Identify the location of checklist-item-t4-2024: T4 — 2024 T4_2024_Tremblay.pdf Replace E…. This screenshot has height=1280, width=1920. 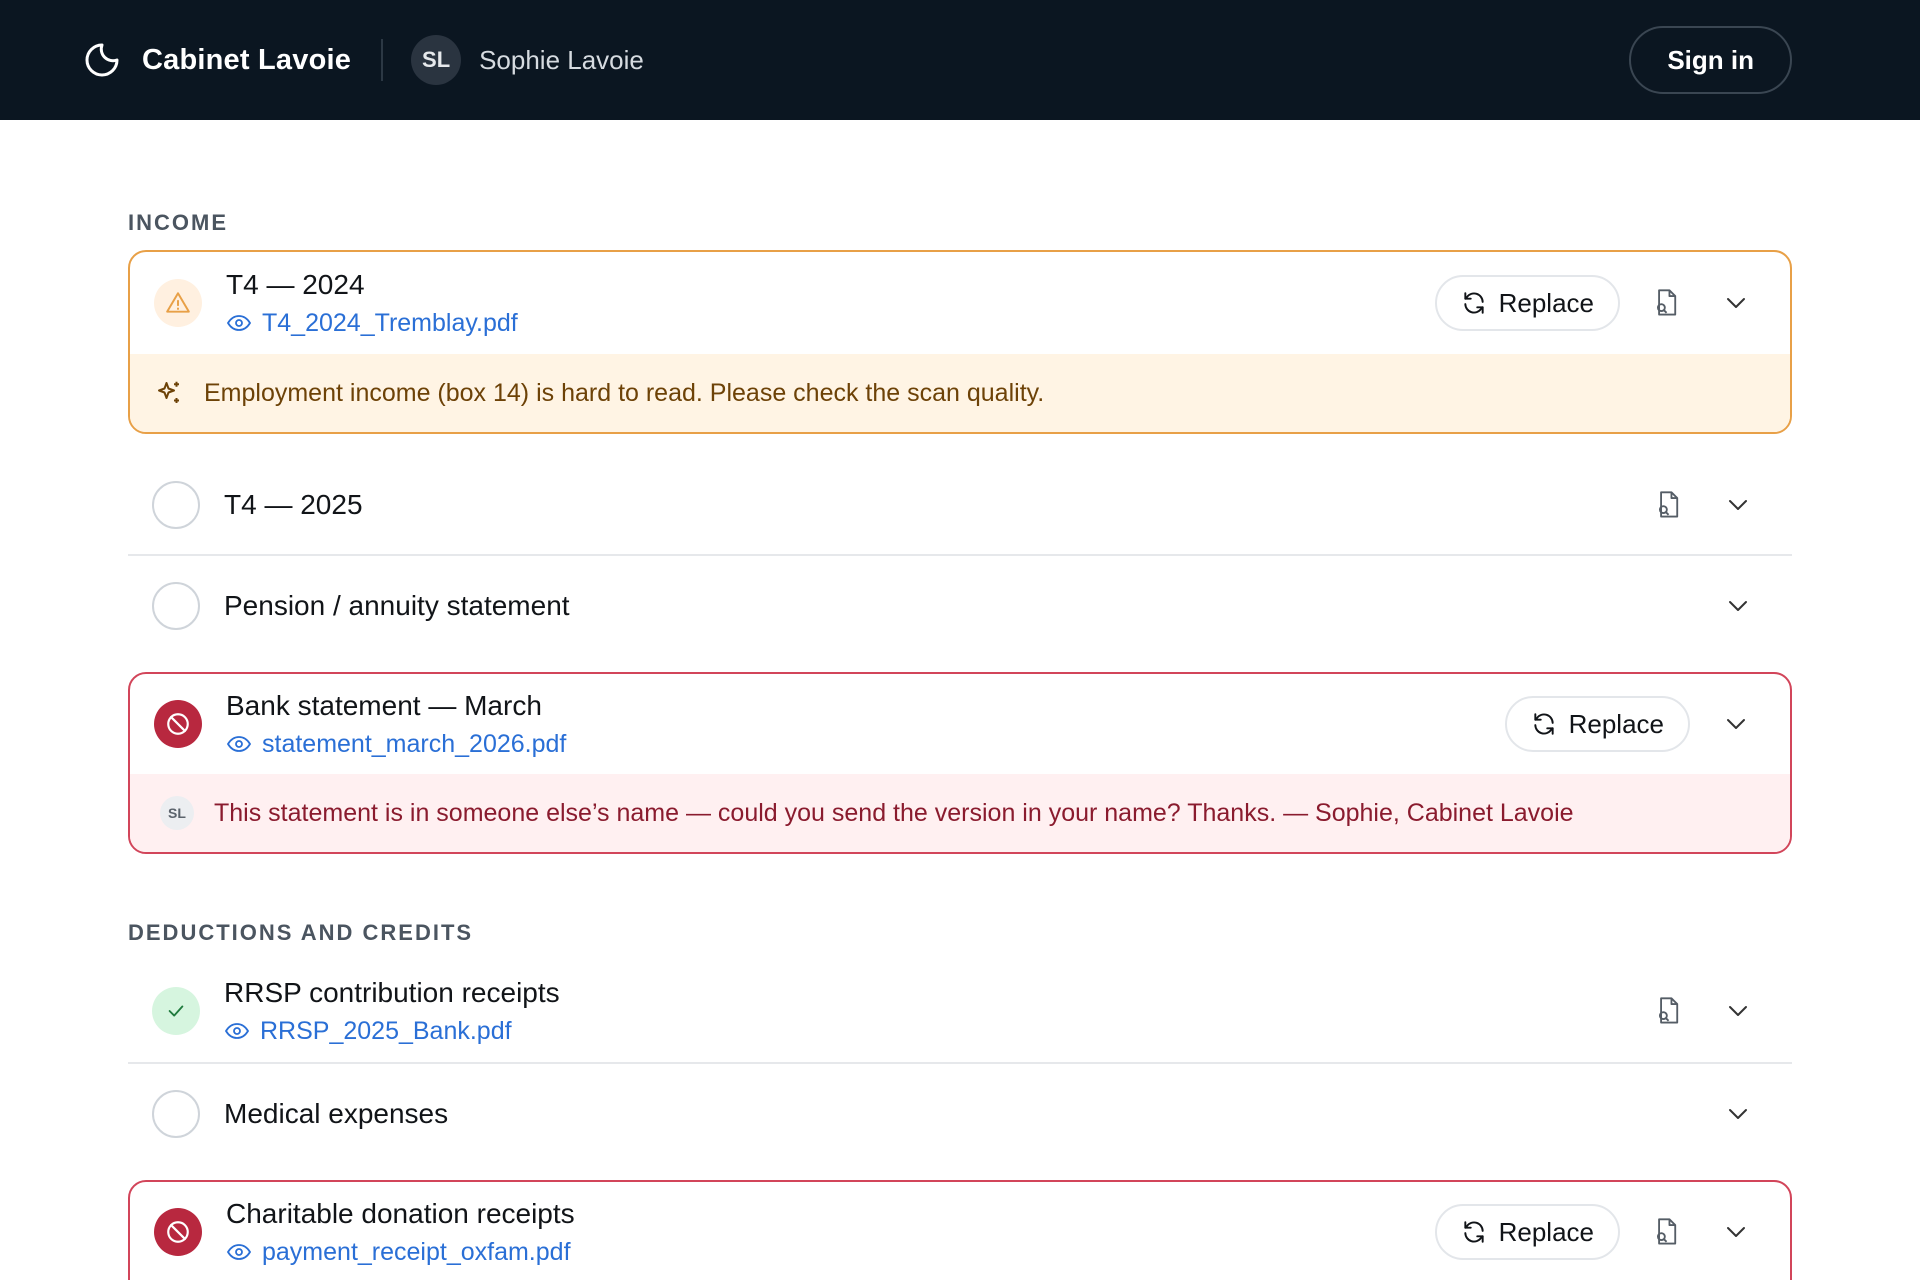
(960, 342).